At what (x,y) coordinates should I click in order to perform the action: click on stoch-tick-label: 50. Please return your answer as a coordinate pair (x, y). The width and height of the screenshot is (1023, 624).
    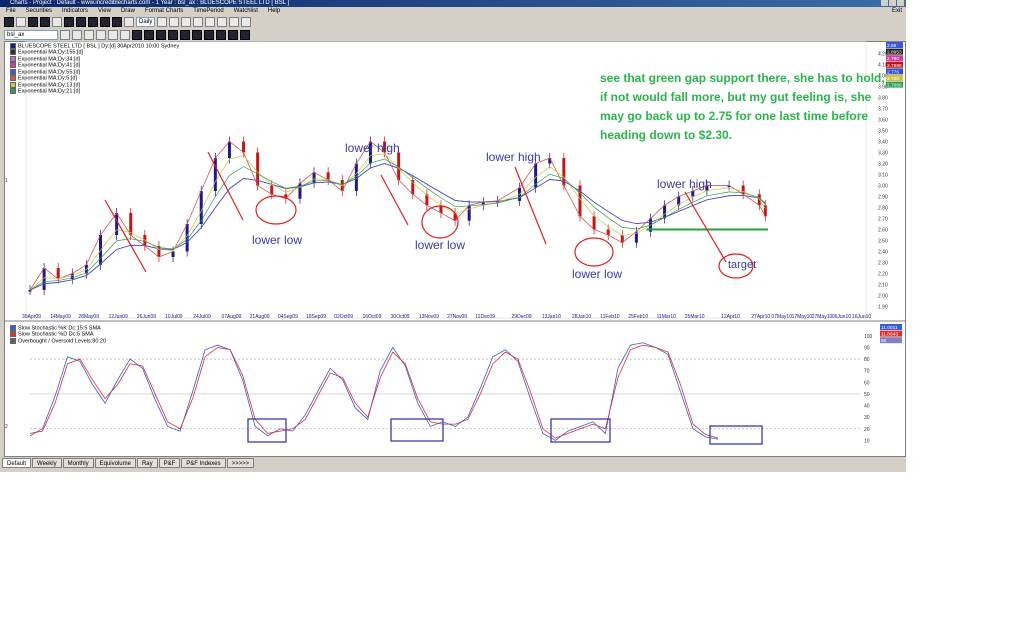
    Looking at the image, I should click on (867, 395).